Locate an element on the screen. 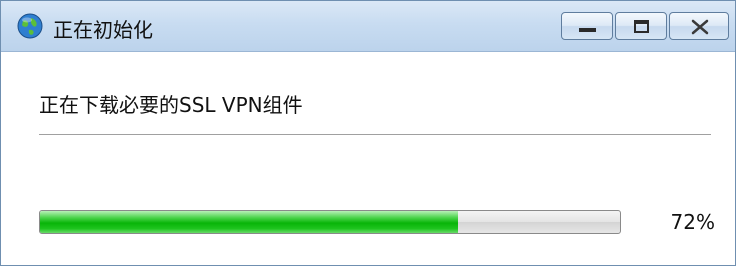 The image size is (736, 266). separator is located at coordinates (375, 134).